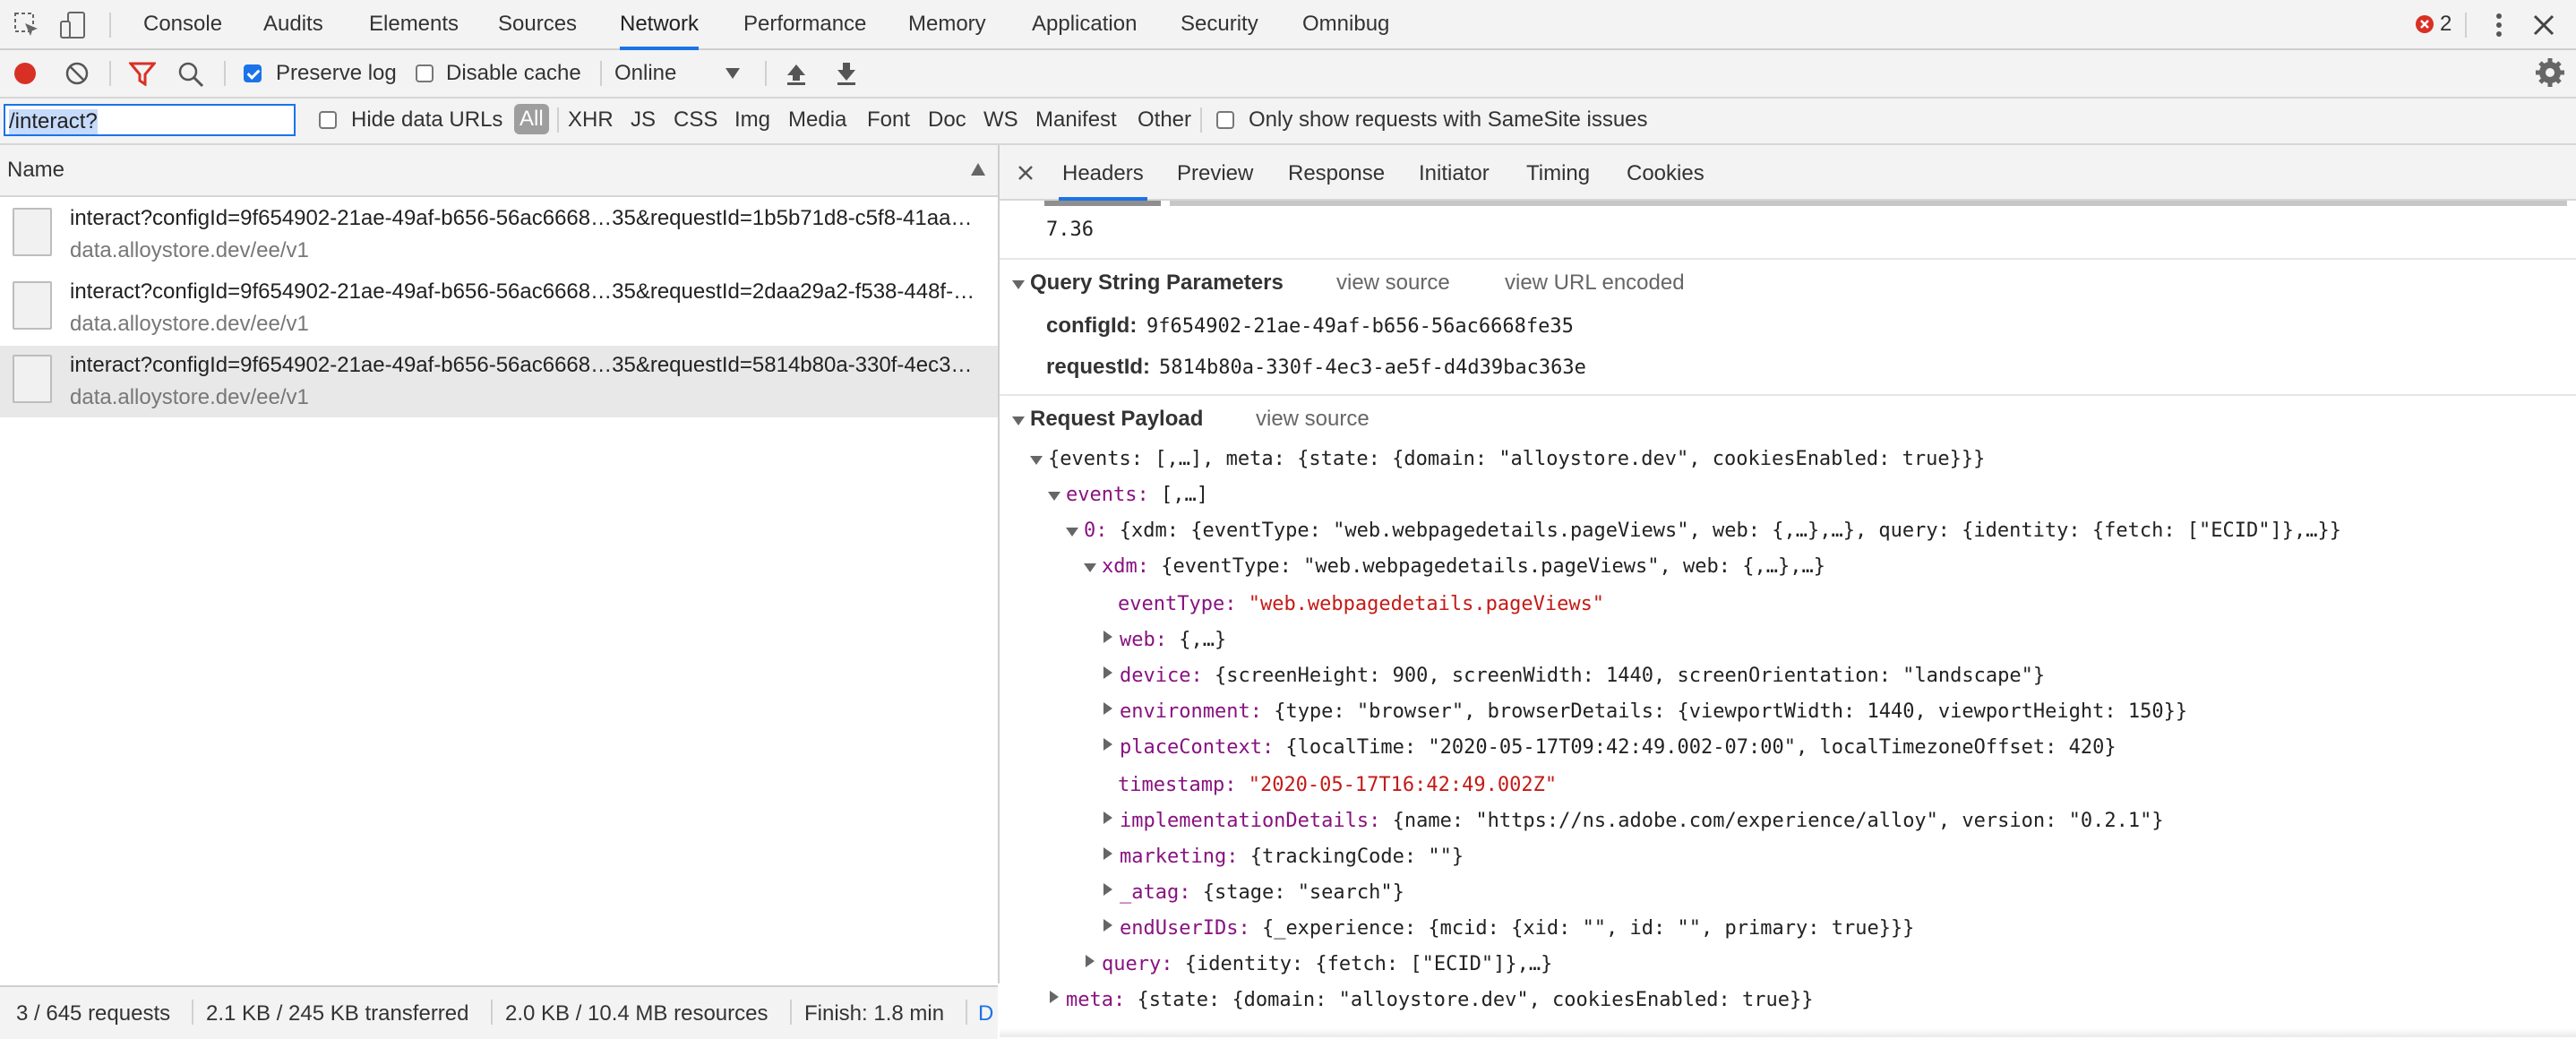 This screenshot has width=2576, height=1039. I want to click on web-node: web: {,…}, so click(1173, 640).